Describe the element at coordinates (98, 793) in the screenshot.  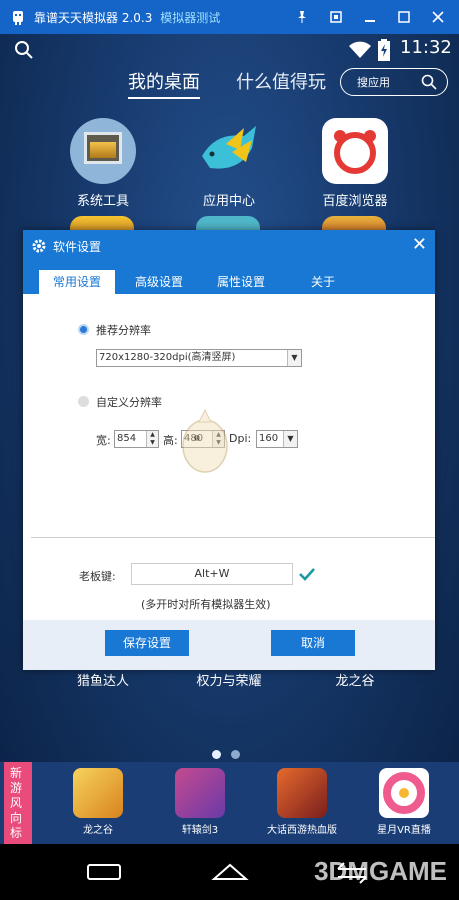
I see `dragon-nest-game-icon` at that location.